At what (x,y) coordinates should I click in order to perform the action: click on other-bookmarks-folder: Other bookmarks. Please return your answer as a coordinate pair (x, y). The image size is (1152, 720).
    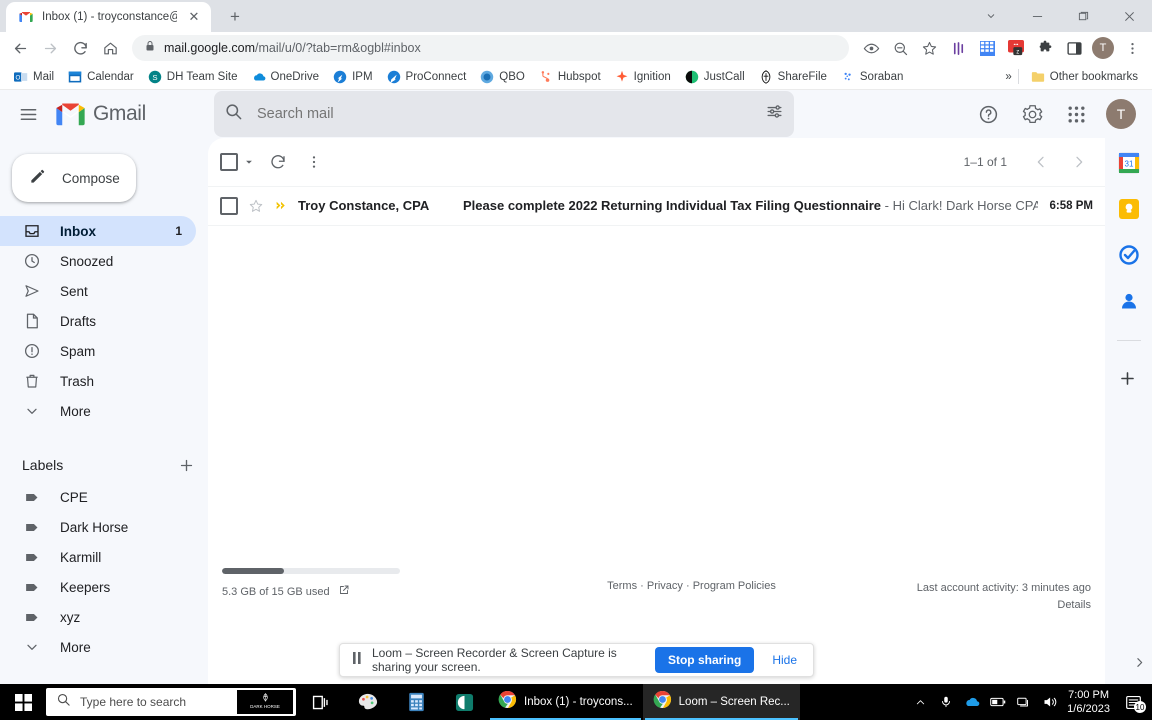
    Looking at the image, I should click on (1084, 77).